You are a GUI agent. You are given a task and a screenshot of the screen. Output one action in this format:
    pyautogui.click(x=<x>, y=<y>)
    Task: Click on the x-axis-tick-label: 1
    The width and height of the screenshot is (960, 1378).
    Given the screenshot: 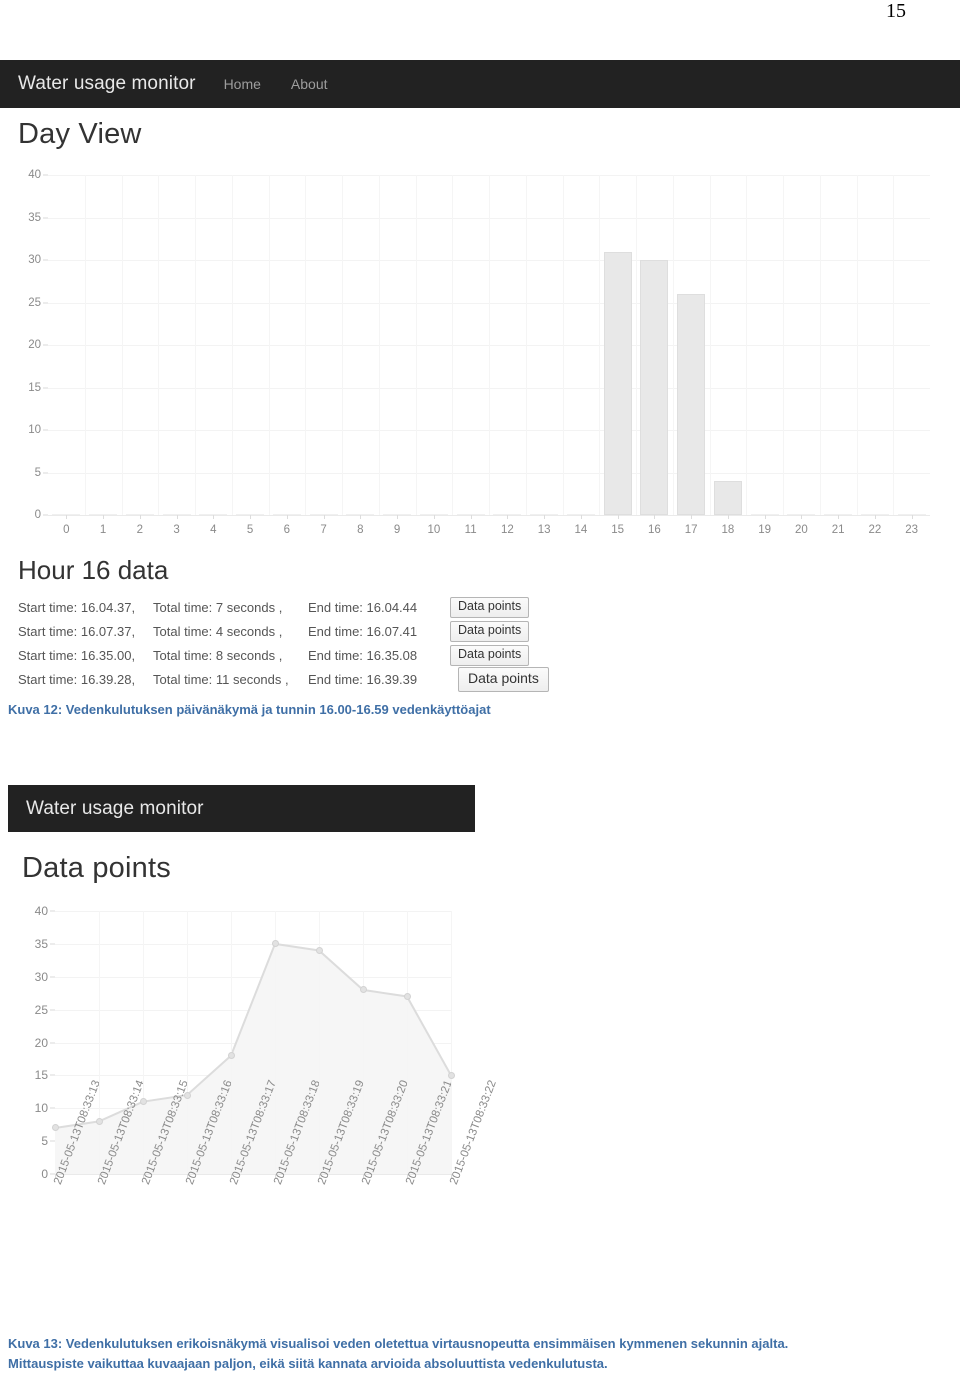 What is the action you would take?
    pyautogui.click(x=103, y=530)
    